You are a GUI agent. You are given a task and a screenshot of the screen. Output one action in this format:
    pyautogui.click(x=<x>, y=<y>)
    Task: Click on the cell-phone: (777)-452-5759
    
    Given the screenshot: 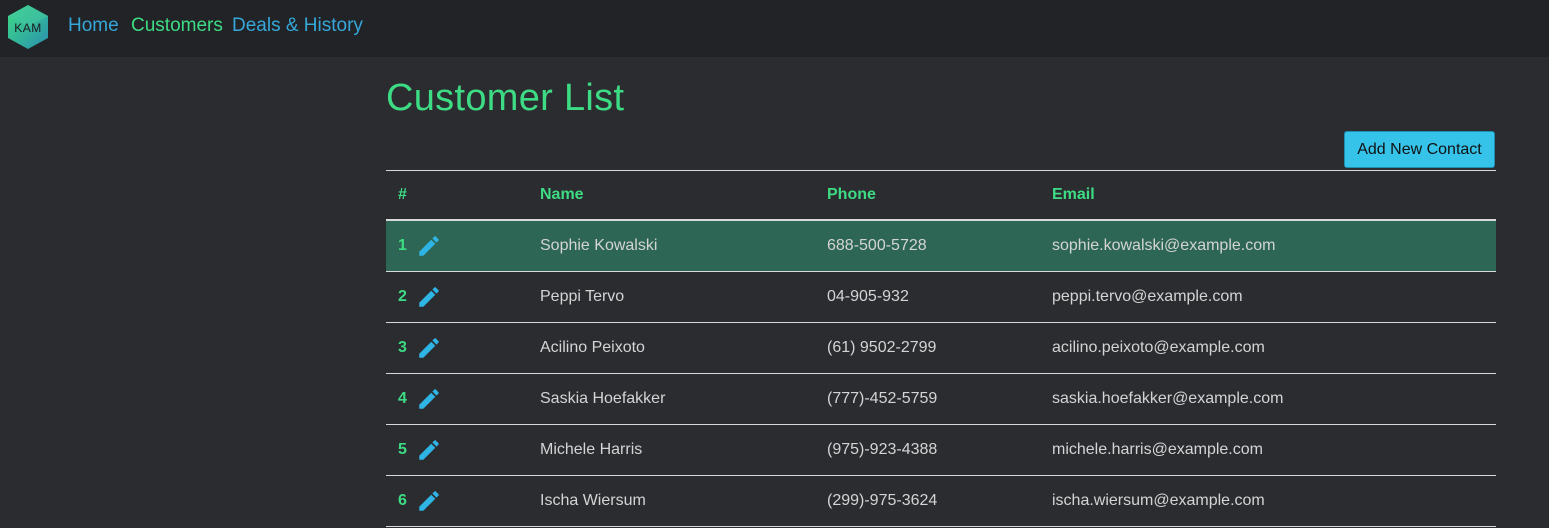 What is the action you would take?
    pyautogui.click(x=939, y=399)
    